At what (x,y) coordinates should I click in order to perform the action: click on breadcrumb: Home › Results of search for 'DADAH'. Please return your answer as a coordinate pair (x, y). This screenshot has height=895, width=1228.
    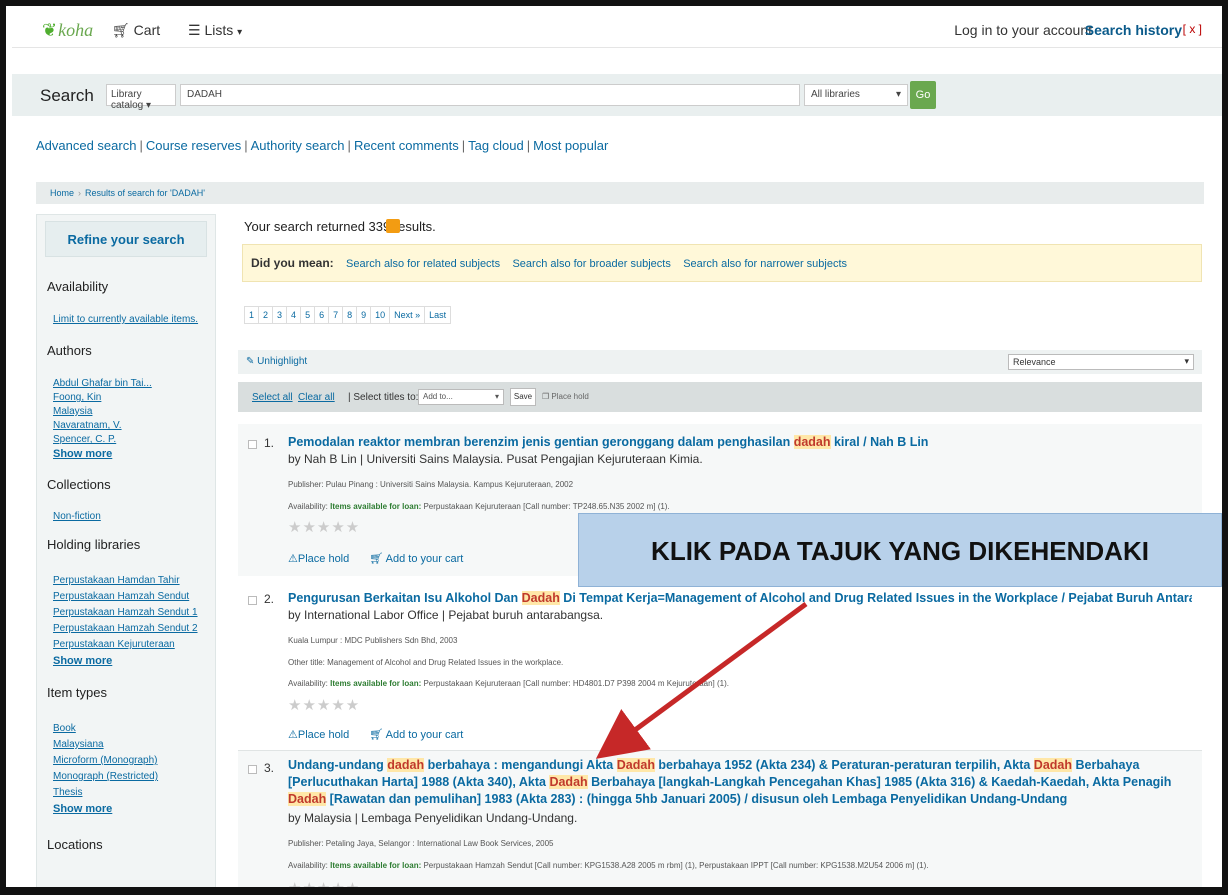
    Looking at the image, I should click on (620, 193).